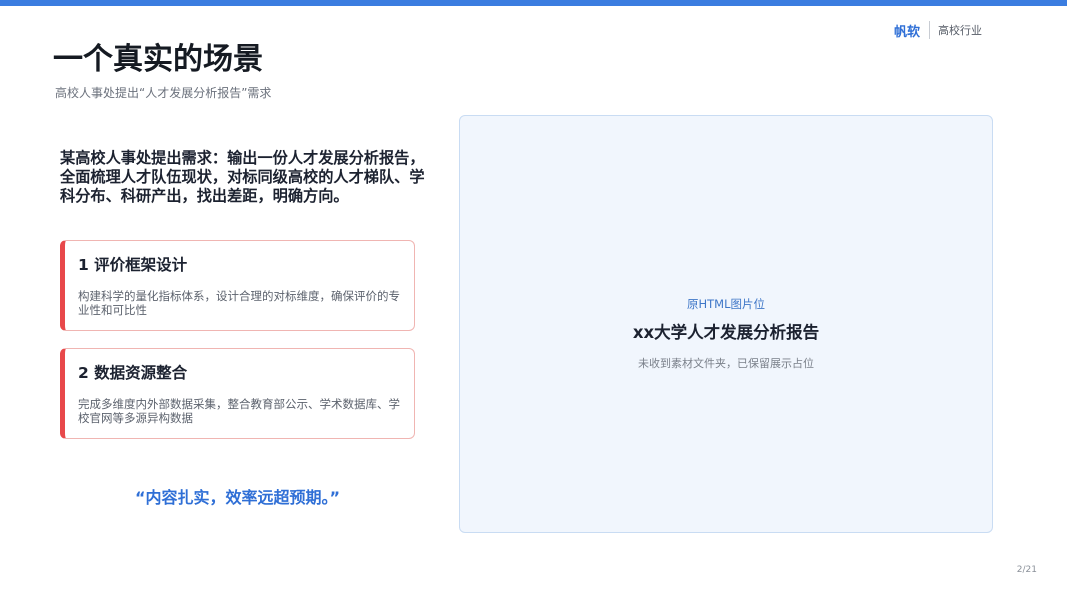 The height and width of the screenshot is (600, 1067). I want to click on brand-divider, so click(929, 30).